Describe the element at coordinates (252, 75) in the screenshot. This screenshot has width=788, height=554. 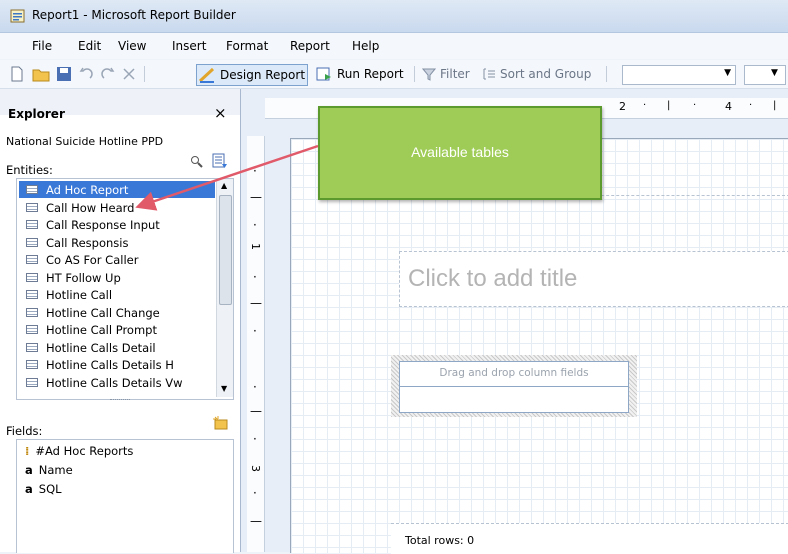
I see `design-report-button: Design Report` at that location.